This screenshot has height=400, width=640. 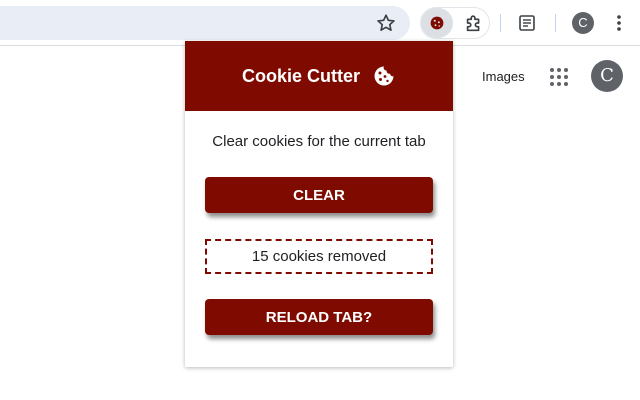 I want to click on reader-mode-icon, so click(x=527, y=23).